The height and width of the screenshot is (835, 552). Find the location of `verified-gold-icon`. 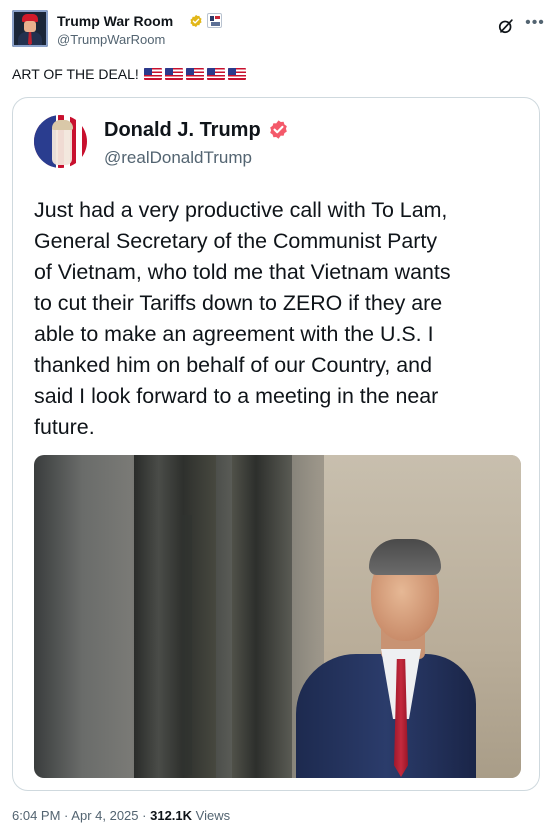

verified-gold-icon is located at coordinates (196, 21).